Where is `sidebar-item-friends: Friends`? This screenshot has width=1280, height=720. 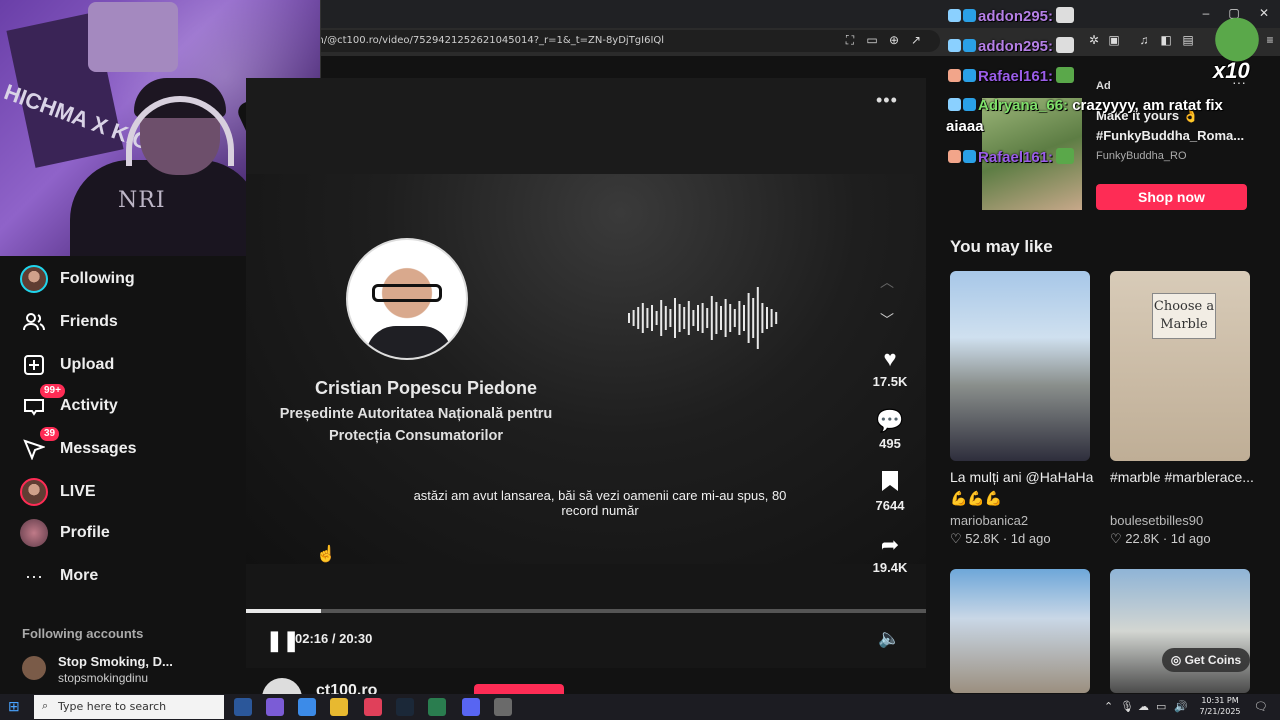 sidebar-item-friends: Friends is located at coordinates (128, 322).